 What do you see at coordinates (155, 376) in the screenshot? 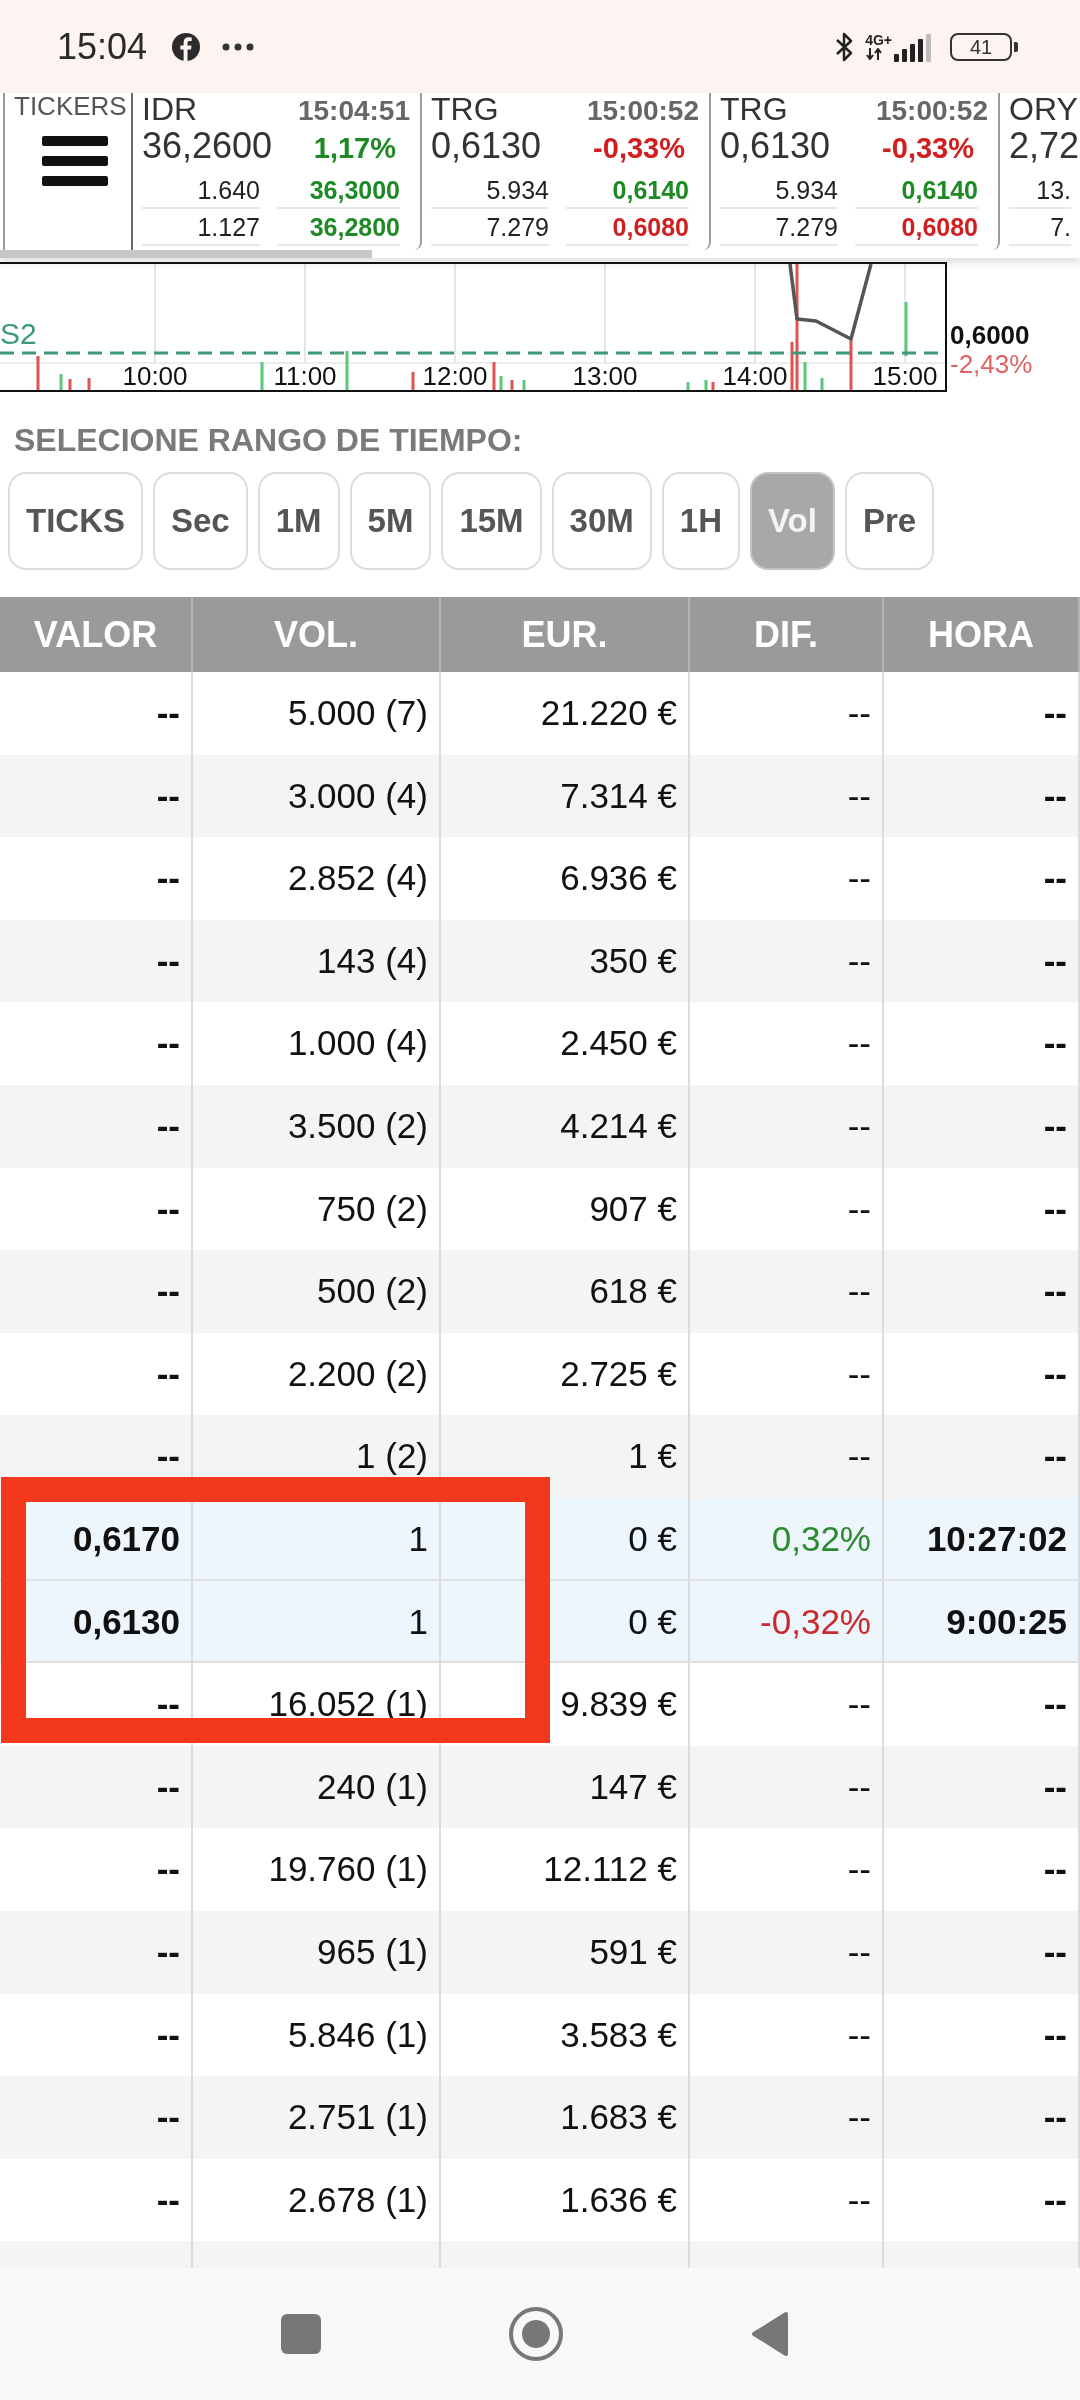
I see `time-axis-label: 10:00` at bounding box center [155, 376].